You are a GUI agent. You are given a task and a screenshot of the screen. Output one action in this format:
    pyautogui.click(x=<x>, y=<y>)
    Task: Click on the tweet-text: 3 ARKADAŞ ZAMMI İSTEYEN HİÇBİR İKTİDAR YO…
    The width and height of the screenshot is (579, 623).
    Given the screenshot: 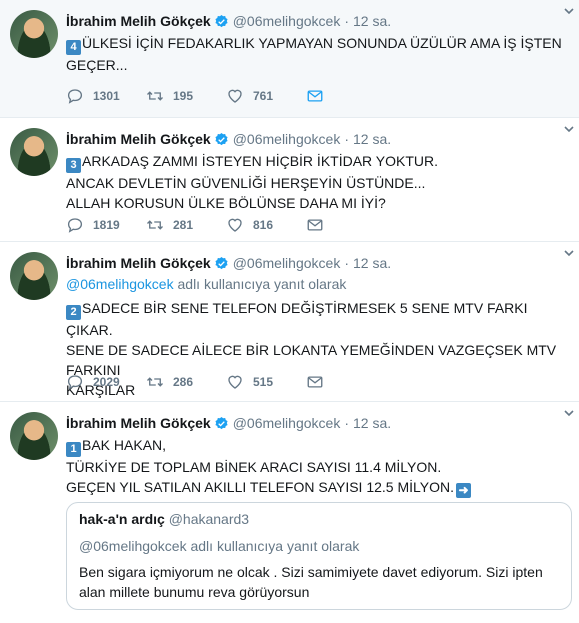 What is the action you would take?
    pyautogui.click(x=316, y=182)
    